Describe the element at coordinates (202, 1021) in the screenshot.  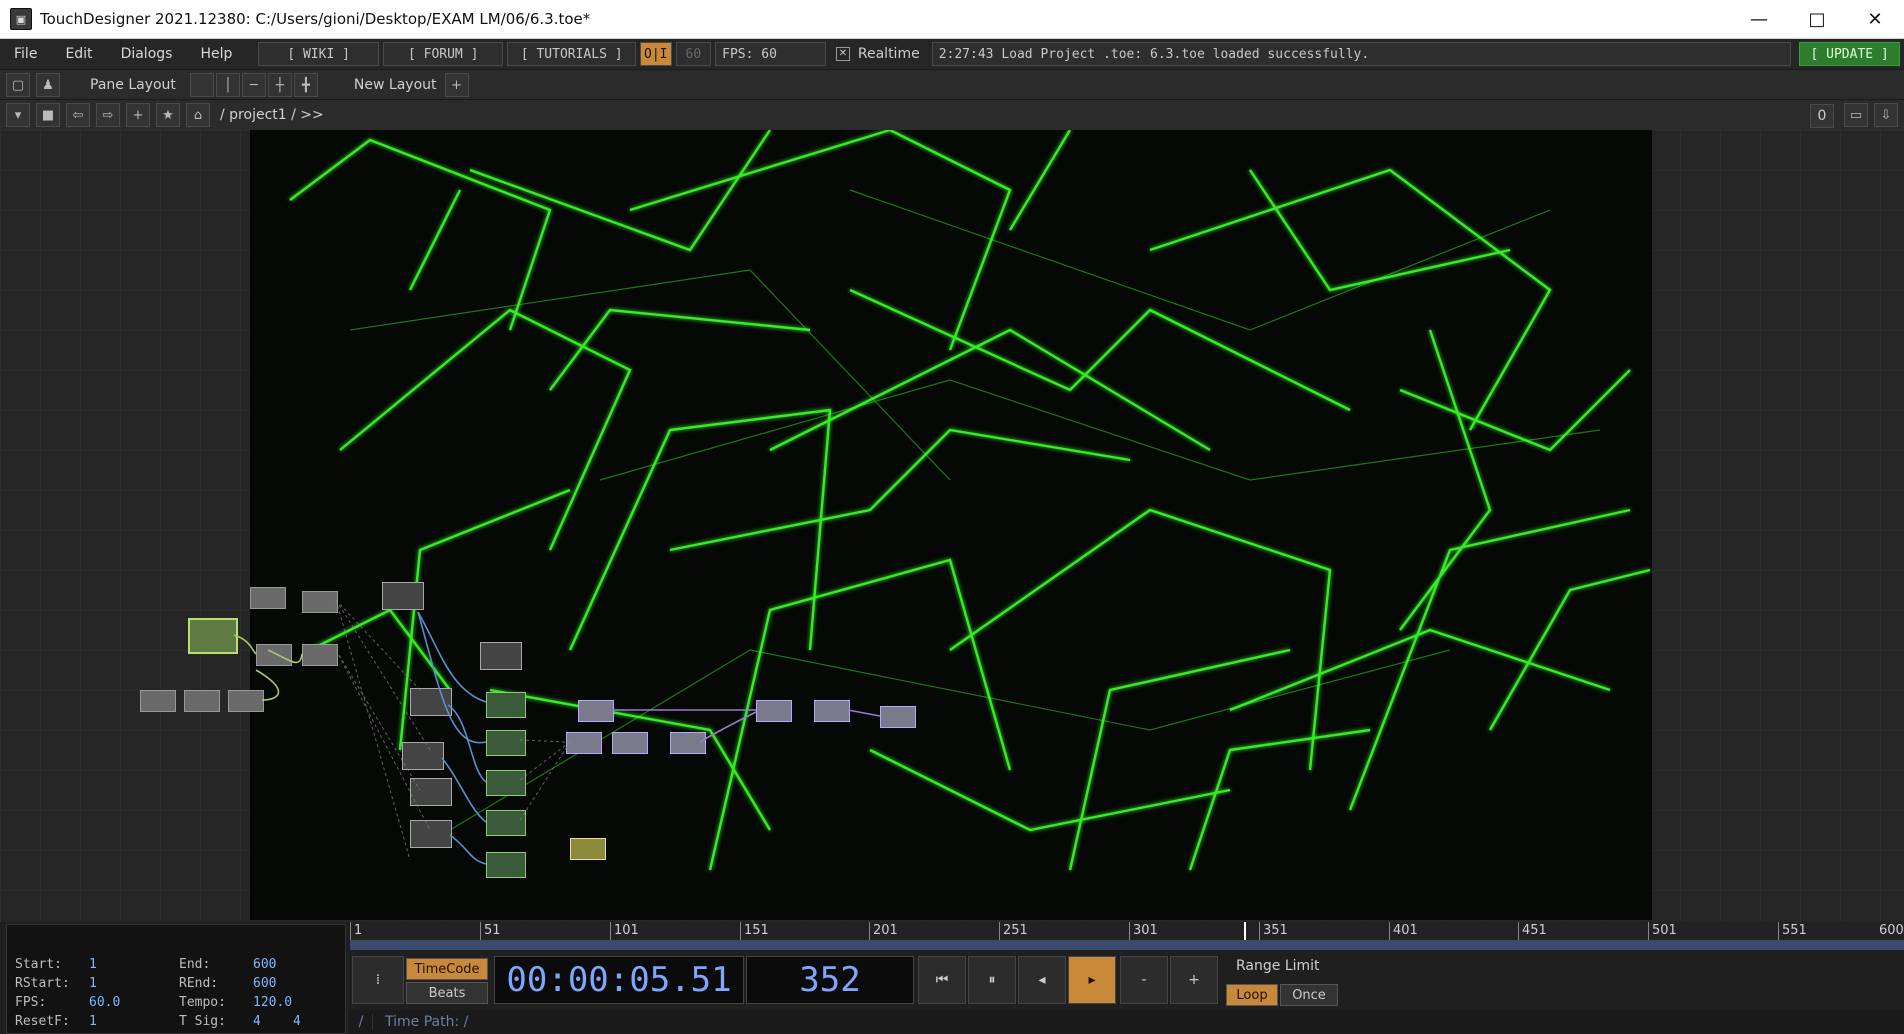
I see `tsig-label: T Sig:` at that location.